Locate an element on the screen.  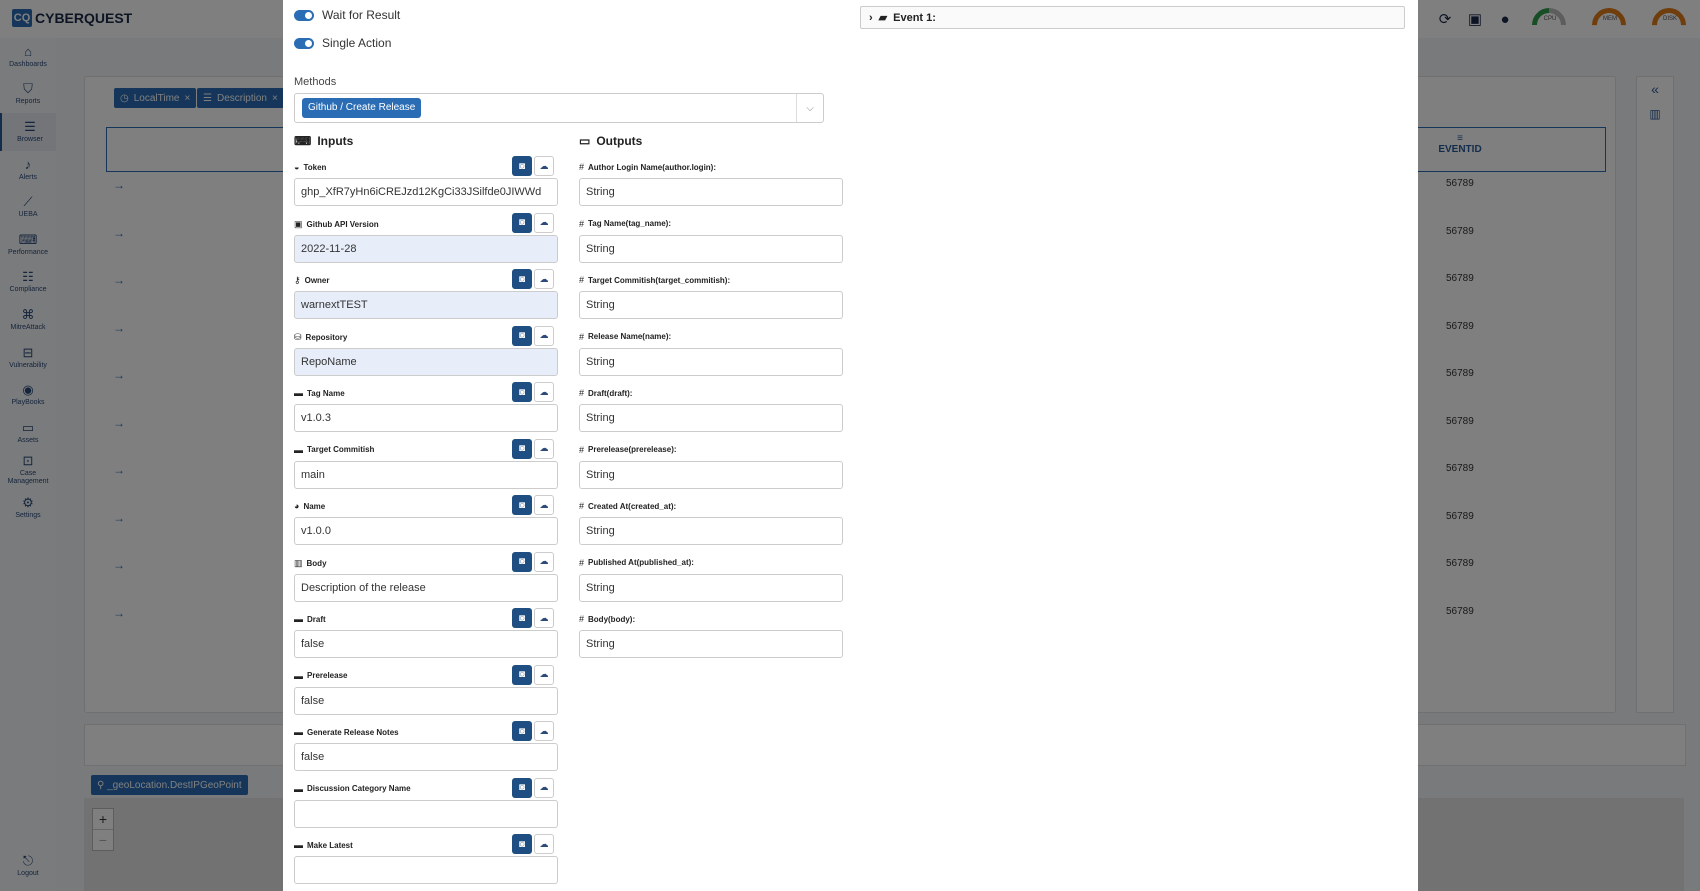
input-label: ▬ Draft is located at coordinates (310, 619).